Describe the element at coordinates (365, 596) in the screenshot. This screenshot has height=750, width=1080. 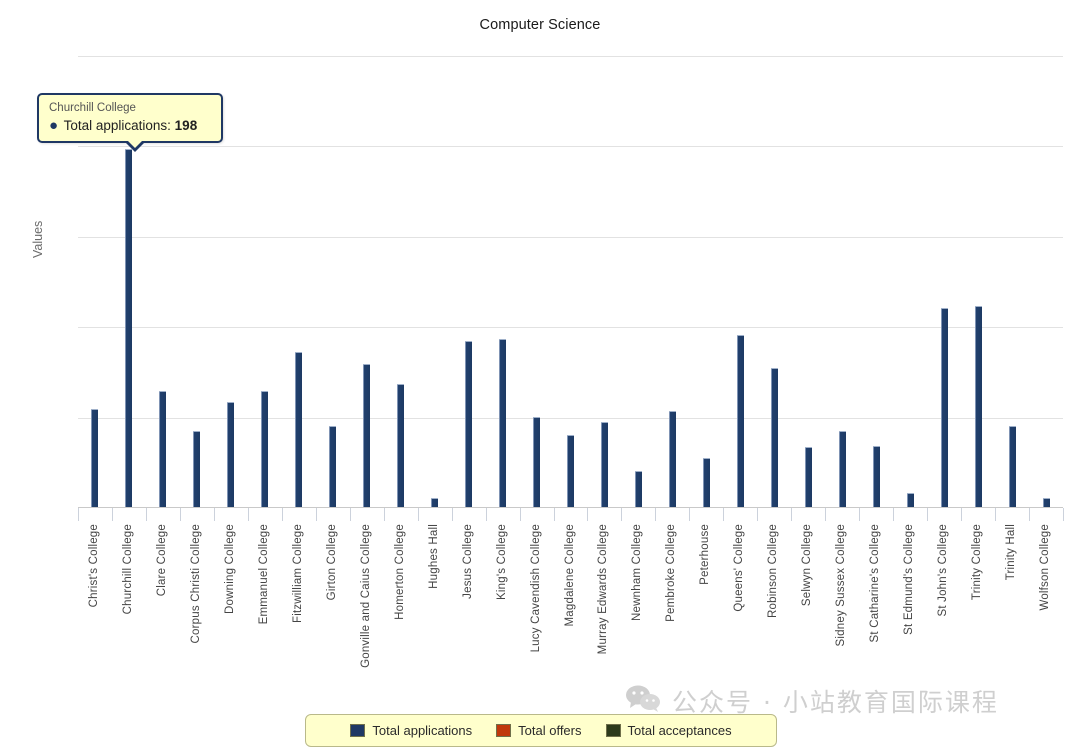
I see `x-axis-label: Gonville and Caius College` at that location.